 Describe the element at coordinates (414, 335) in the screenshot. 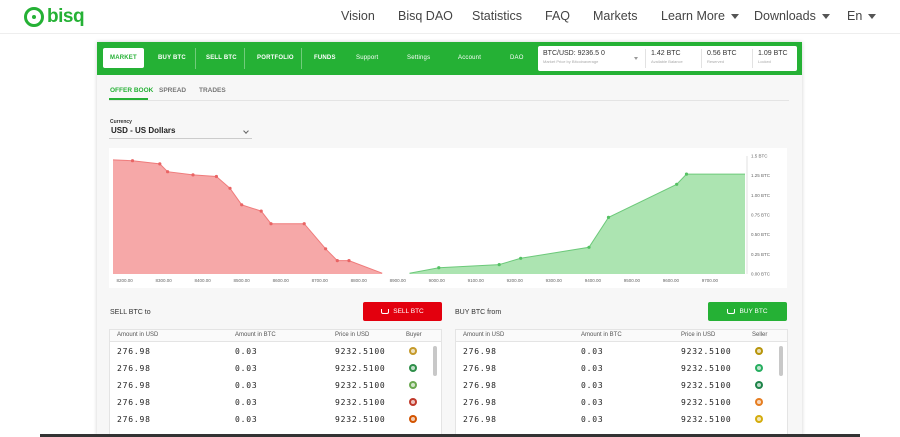

I see `column-header: Buyer` at that location.